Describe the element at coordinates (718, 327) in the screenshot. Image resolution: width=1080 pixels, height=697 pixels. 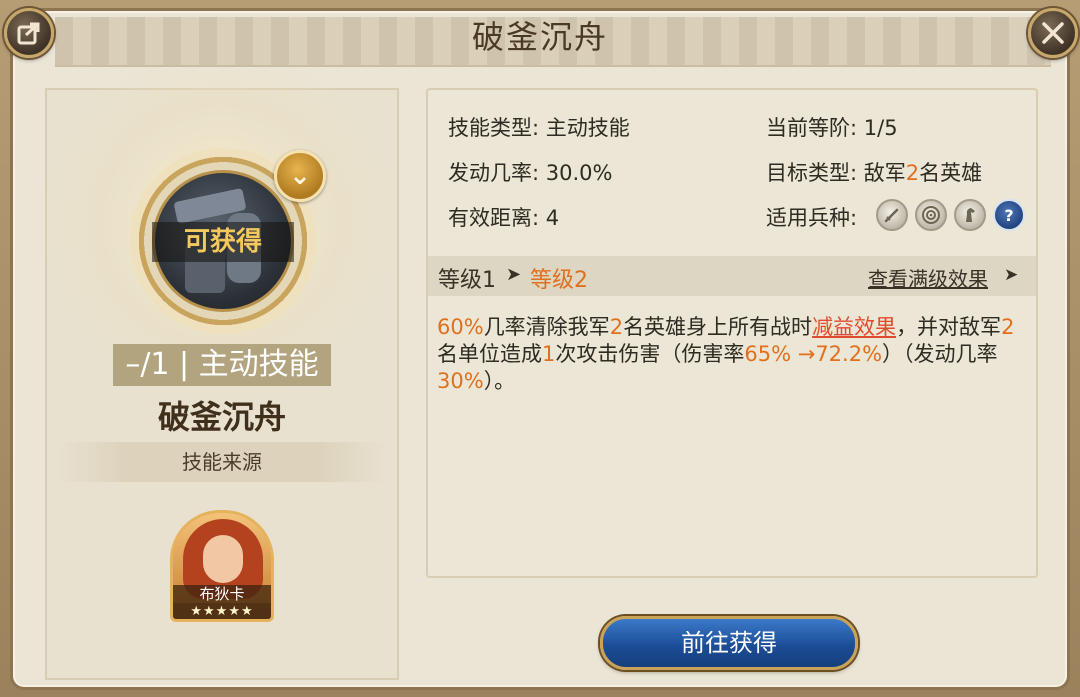
I see `desc-text: 名英雄身上所有战时` at that location.